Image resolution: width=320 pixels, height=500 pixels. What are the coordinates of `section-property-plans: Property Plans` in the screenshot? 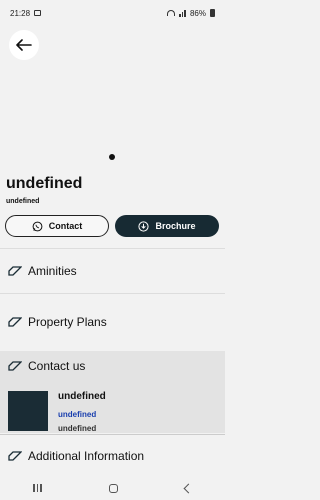 It's located at (112, 322).